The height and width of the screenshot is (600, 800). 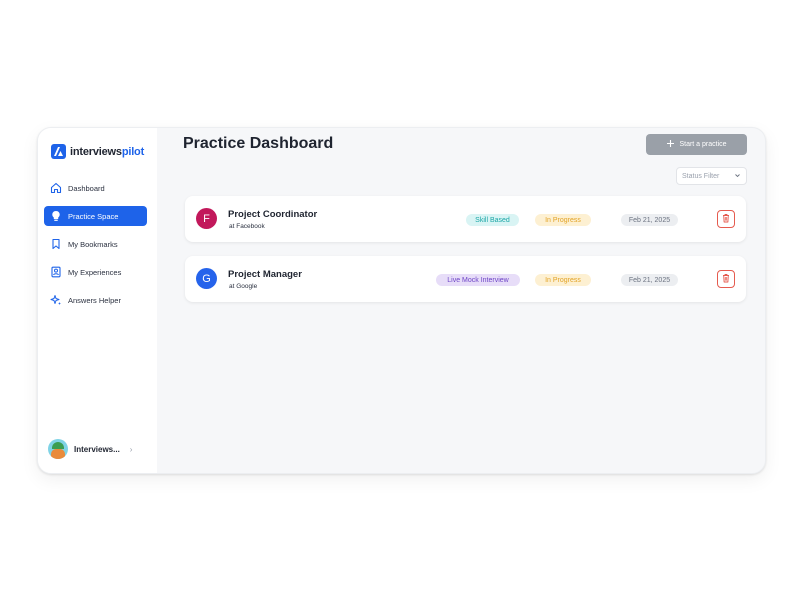 What do you see at coordinates (492, 220) in the screenshot?
I see `practice-type-badge: Skill Based` at bounding box center [492, 220].